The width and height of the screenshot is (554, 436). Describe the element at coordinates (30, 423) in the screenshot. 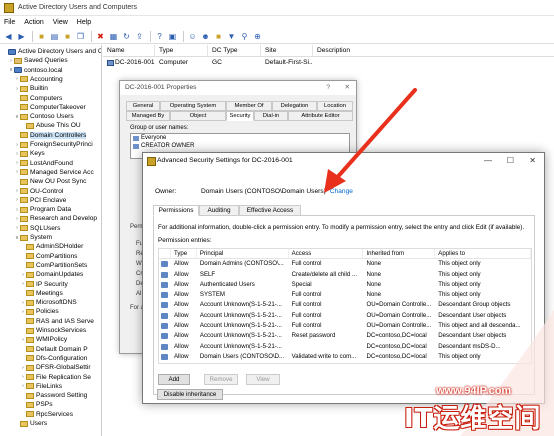

I see `tree-item: Users` at that location.